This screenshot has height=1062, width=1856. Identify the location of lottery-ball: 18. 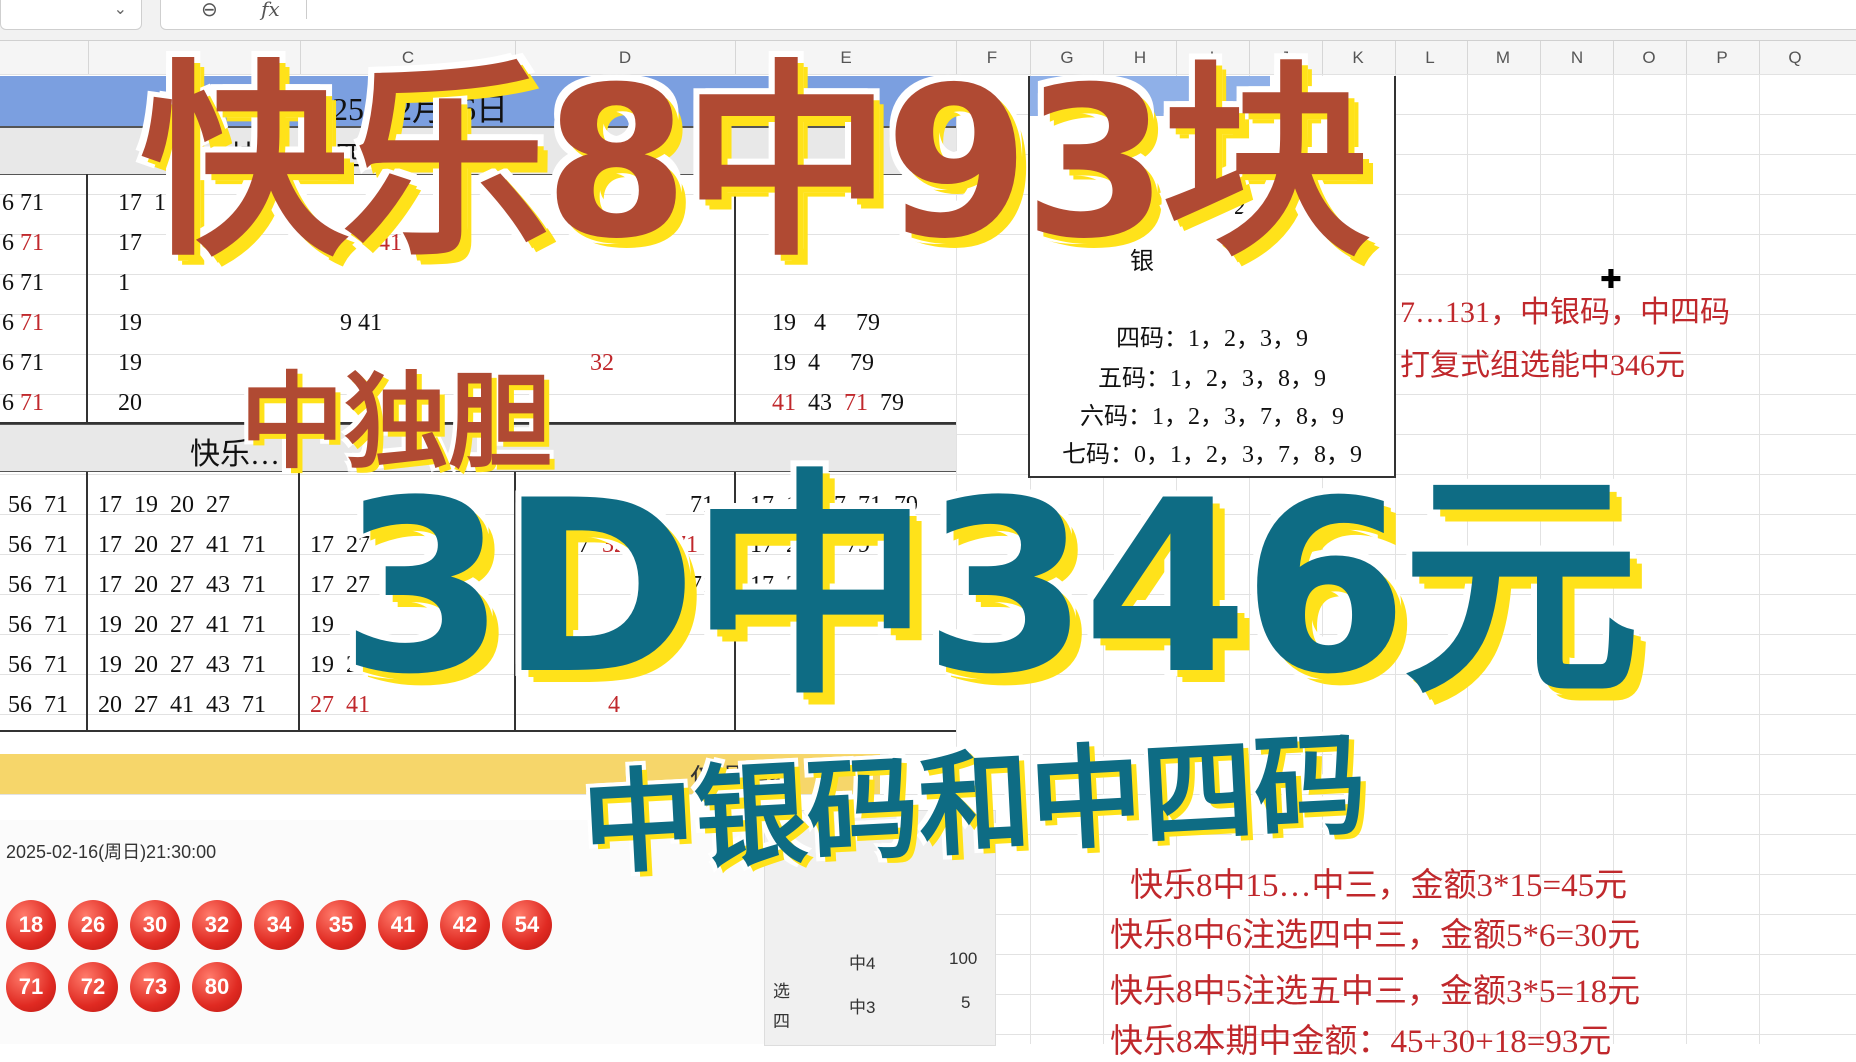
(31, 925).